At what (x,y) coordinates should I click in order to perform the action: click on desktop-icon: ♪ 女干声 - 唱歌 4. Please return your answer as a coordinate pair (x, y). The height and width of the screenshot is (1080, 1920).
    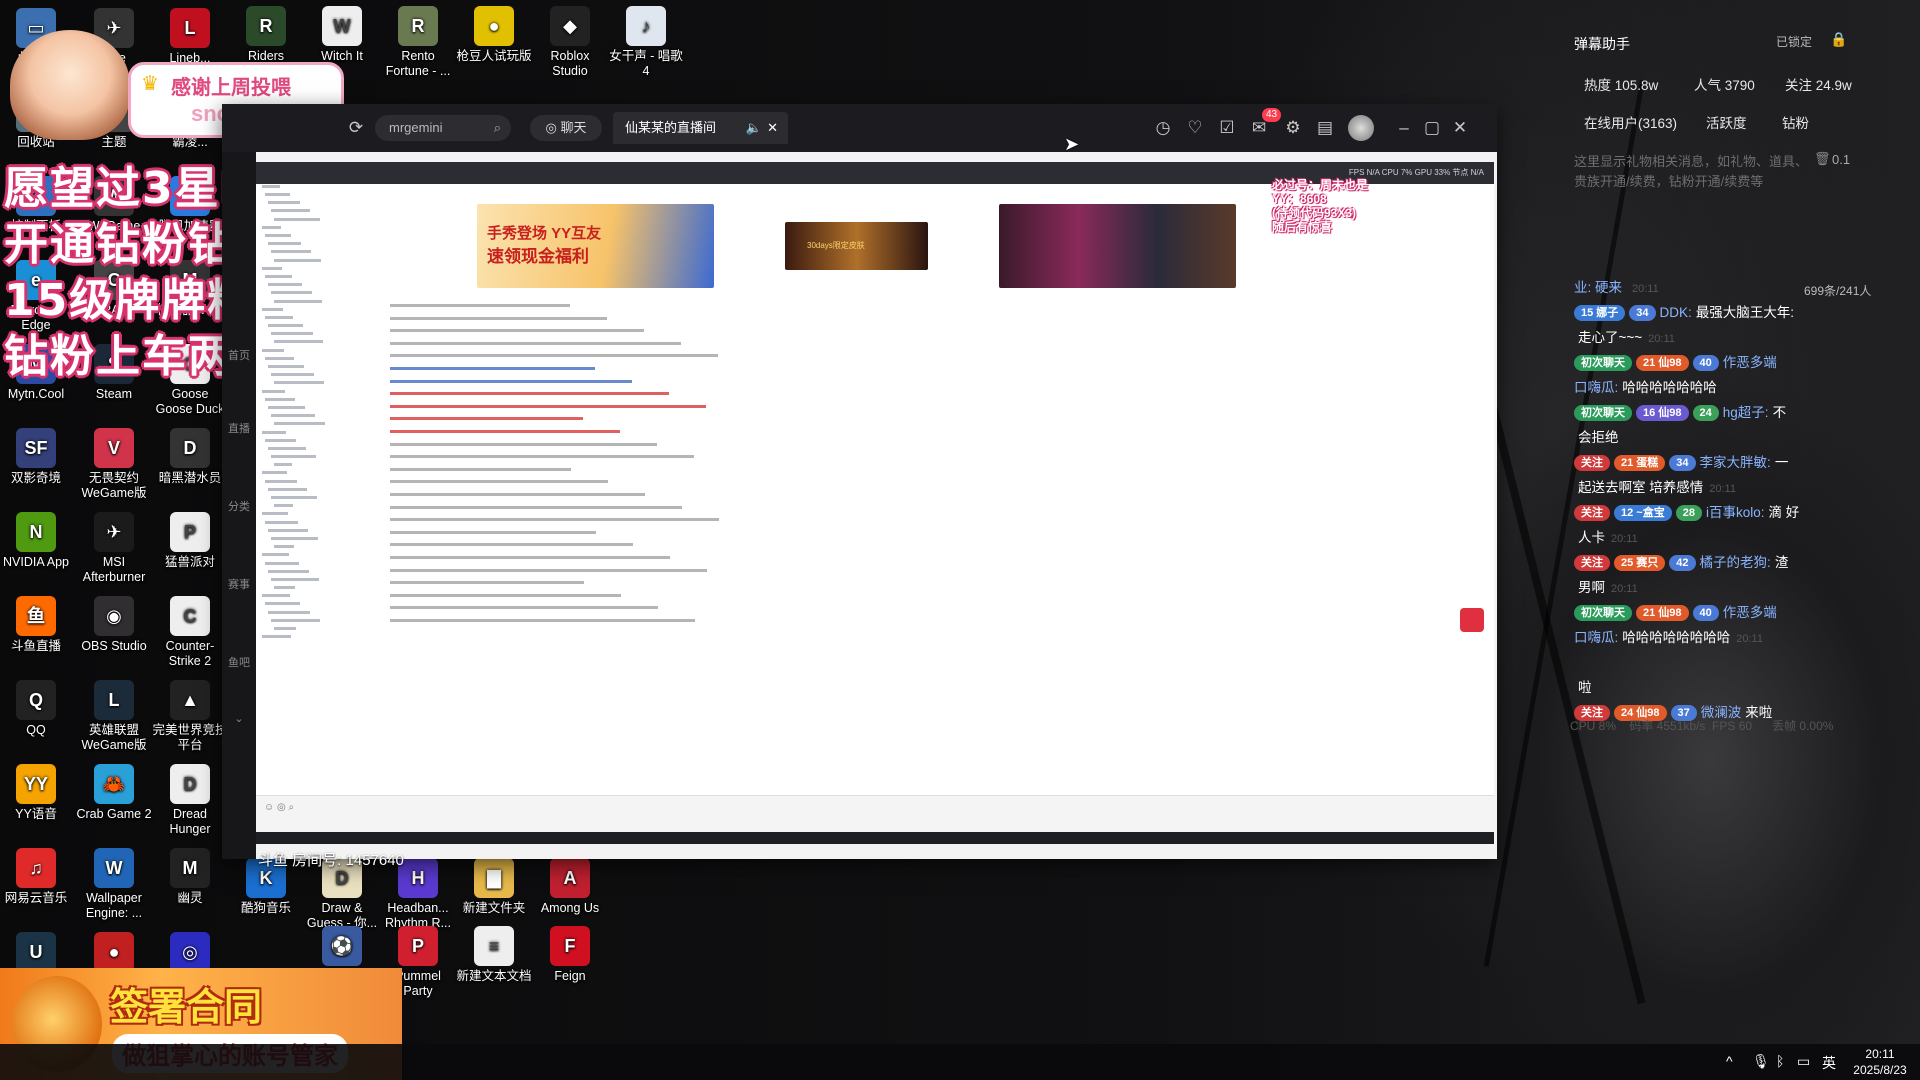
    Looking at the image, I should click on (646, 42).